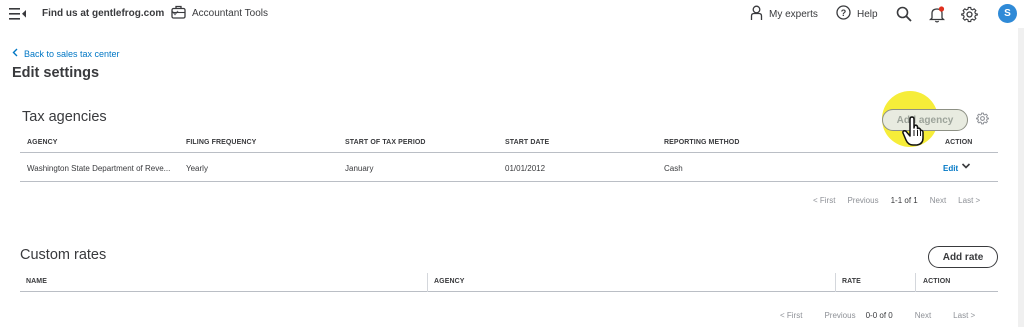 The width and height of the screenshot is (1024, 327). Describe the element at coordinates (673, 168) in the screenshot. I see `cell-reporting-method: Cash` at that location.